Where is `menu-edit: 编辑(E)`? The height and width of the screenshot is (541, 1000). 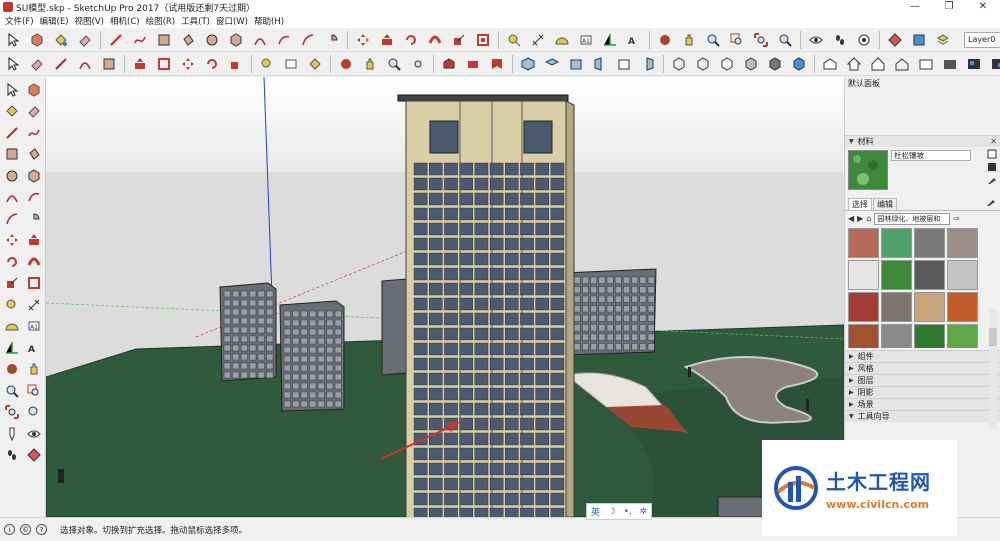 menu-edit: 编辑(E) is located at coordinates (54, 21).